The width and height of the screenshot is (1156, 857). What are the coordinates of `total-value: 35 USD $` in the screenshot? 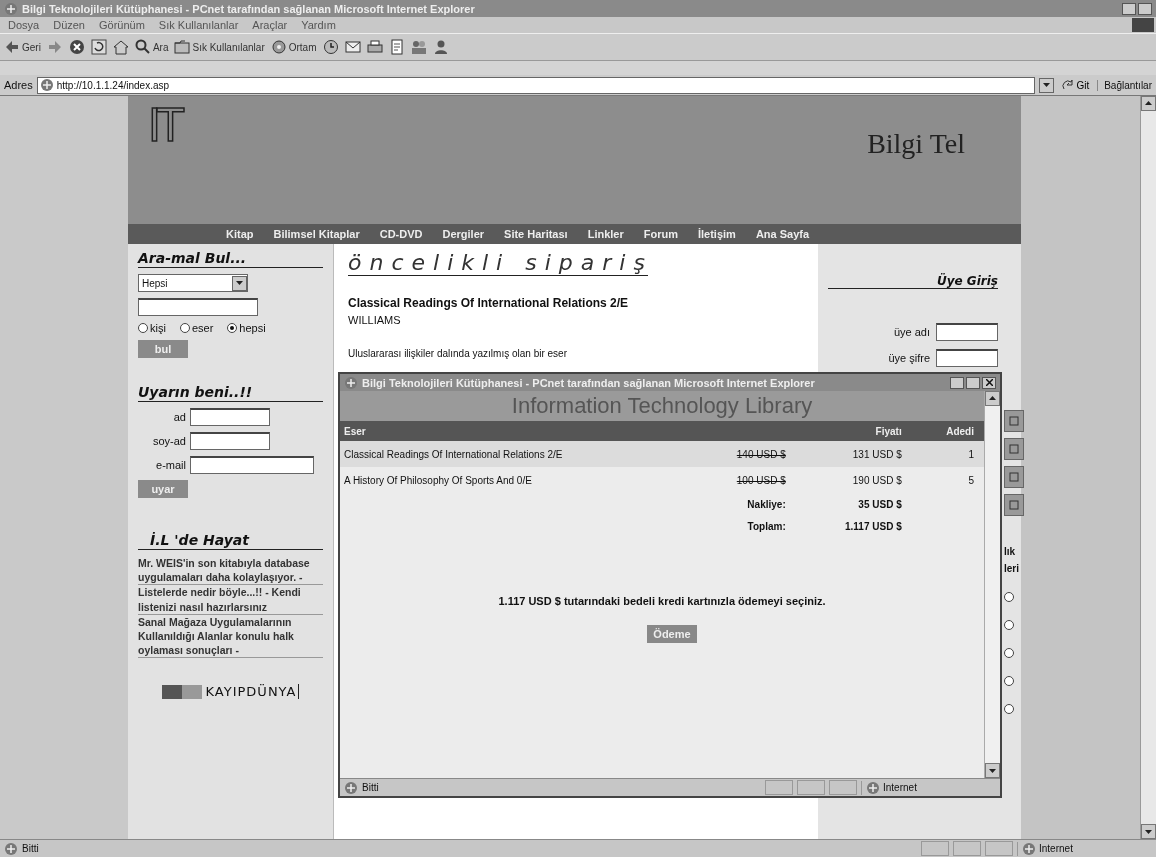 It's located at (880, 504).